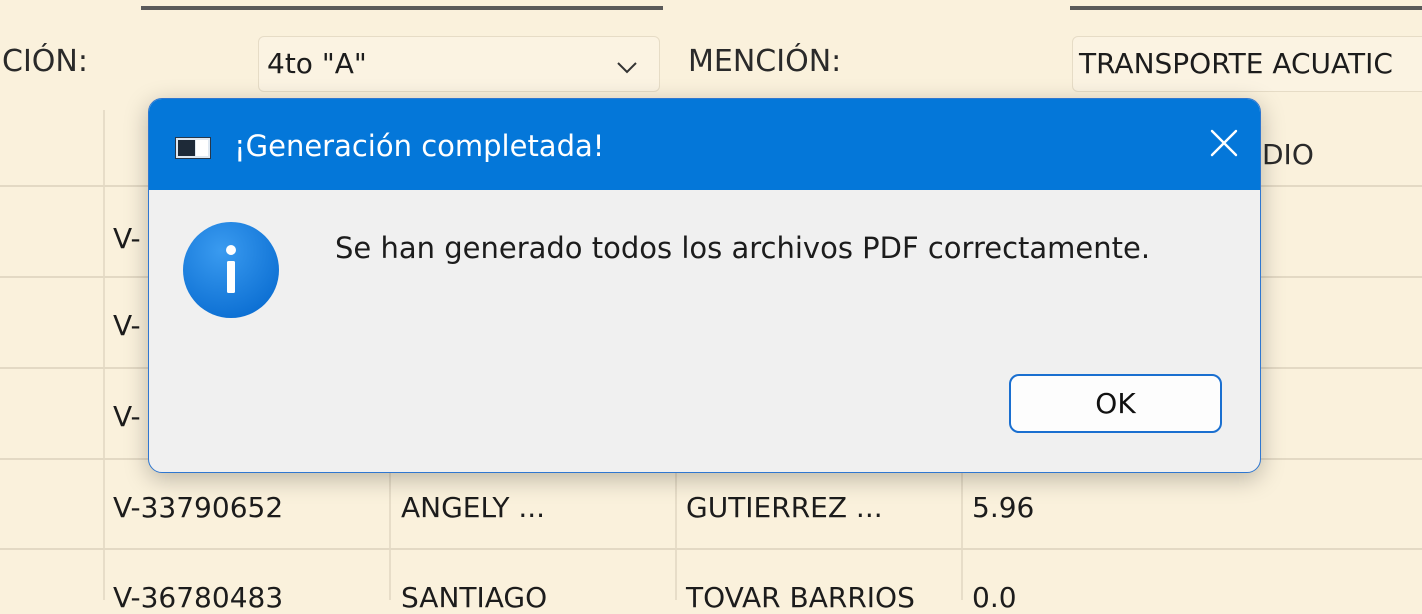  I want to click on dialog-titlebar: ¡Generación completada!, so click(704, 144).